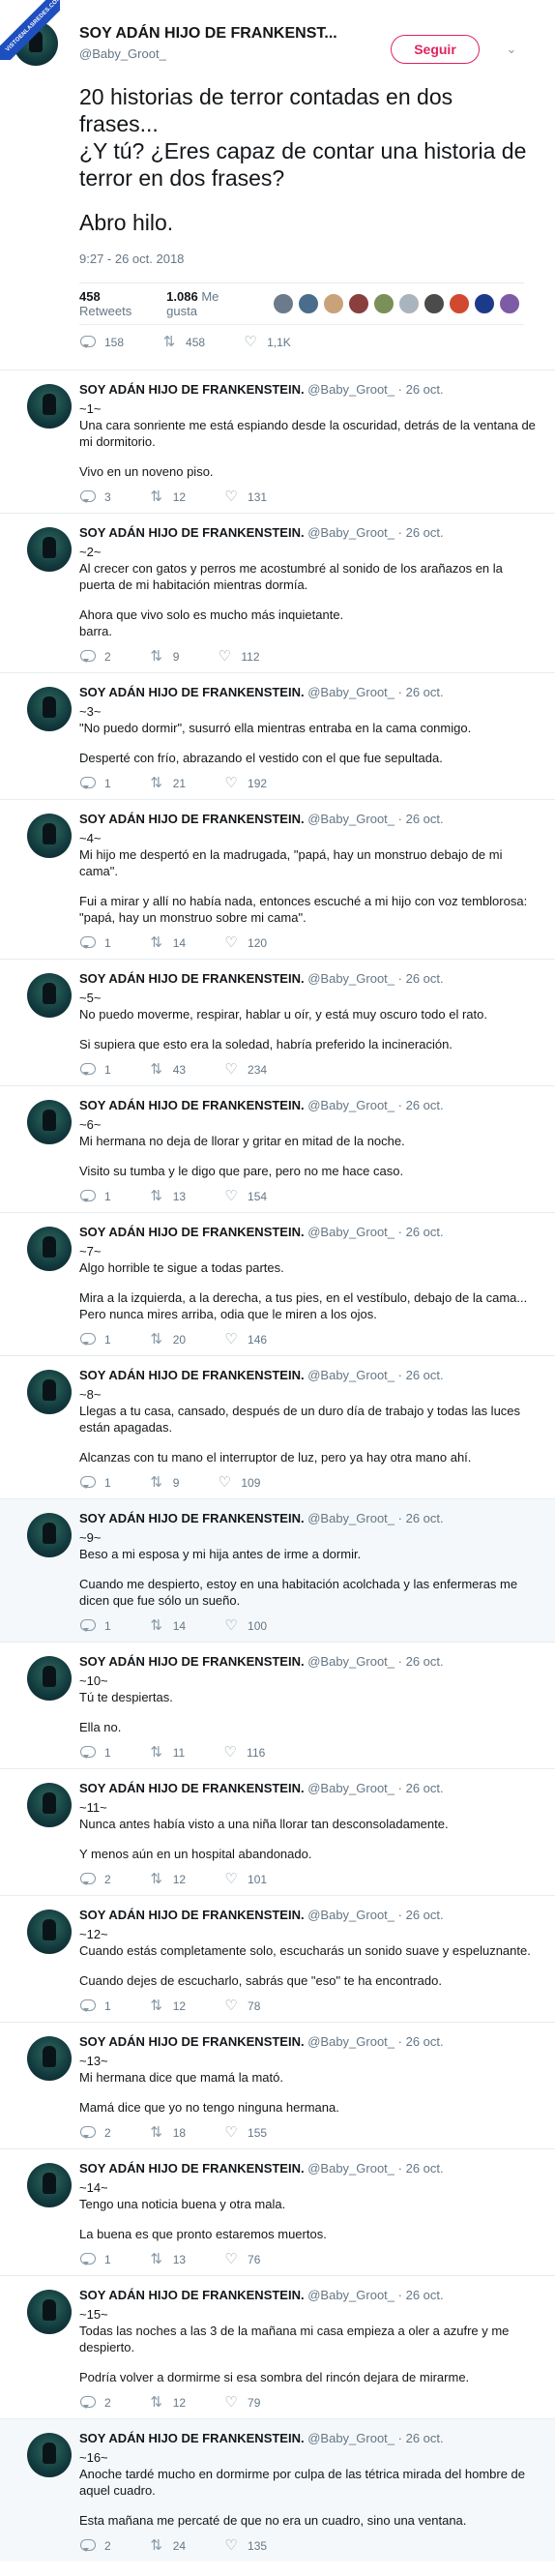 Image resolution: width=555 pixels, height=2576 pixels. I want to click on reply-button: 158, so click(102, 342).